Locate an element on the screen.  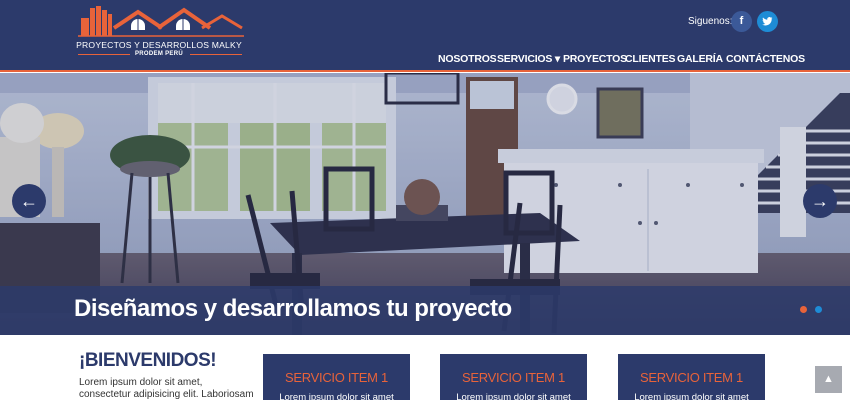
follow-label: Siguenos: is located at coordinates (710, 21).